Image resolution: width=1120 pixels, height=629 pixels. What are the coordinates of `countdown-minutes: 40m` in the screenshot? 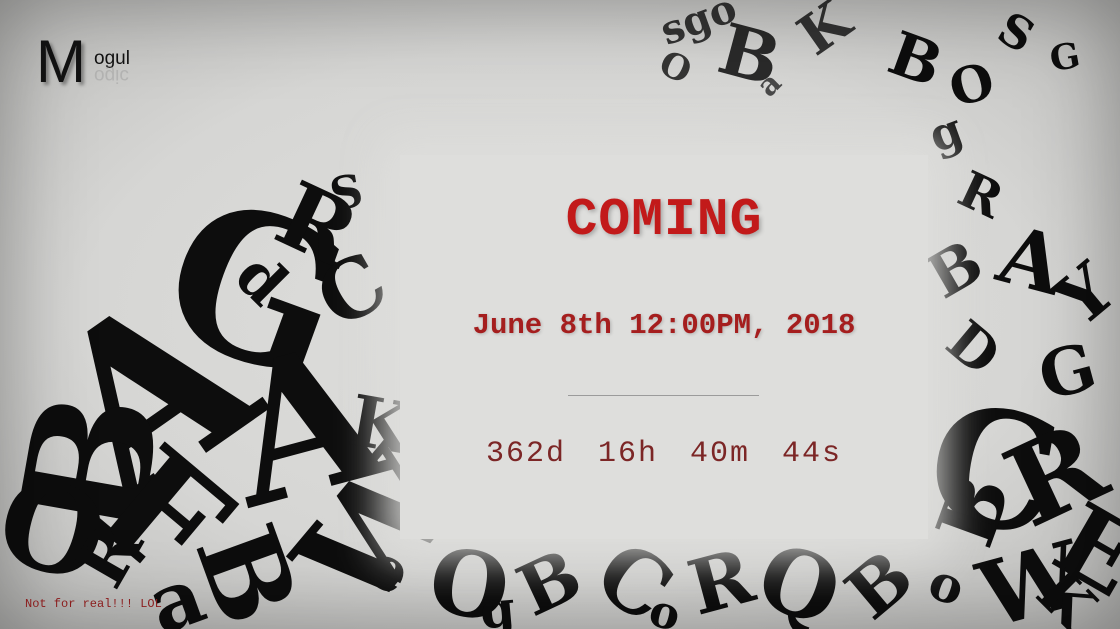 It's located at (720, 454).